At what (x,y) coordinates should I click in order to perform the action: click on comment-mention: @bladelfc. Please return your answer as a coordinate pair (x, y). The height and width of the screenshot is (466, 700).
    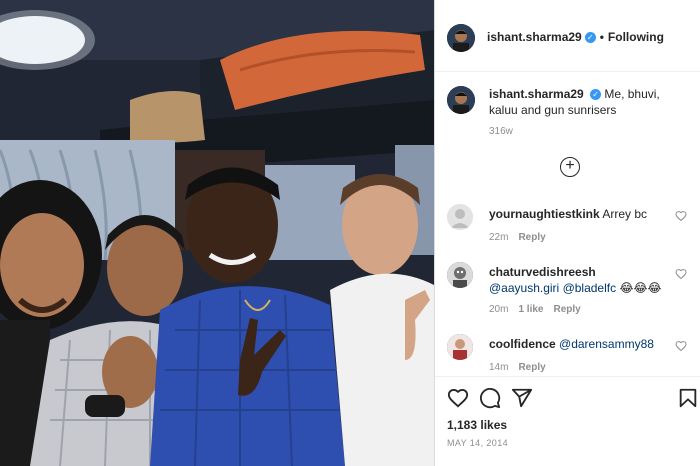
    Looking at the image, I should click on (590, 288).